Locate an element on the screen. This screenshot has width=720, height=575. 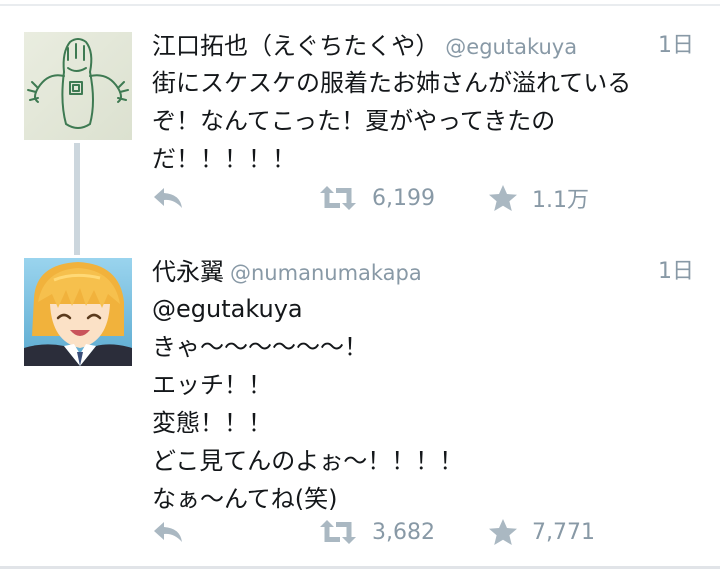
retweet-count: 6,199 is located at coordinates (403, 198).